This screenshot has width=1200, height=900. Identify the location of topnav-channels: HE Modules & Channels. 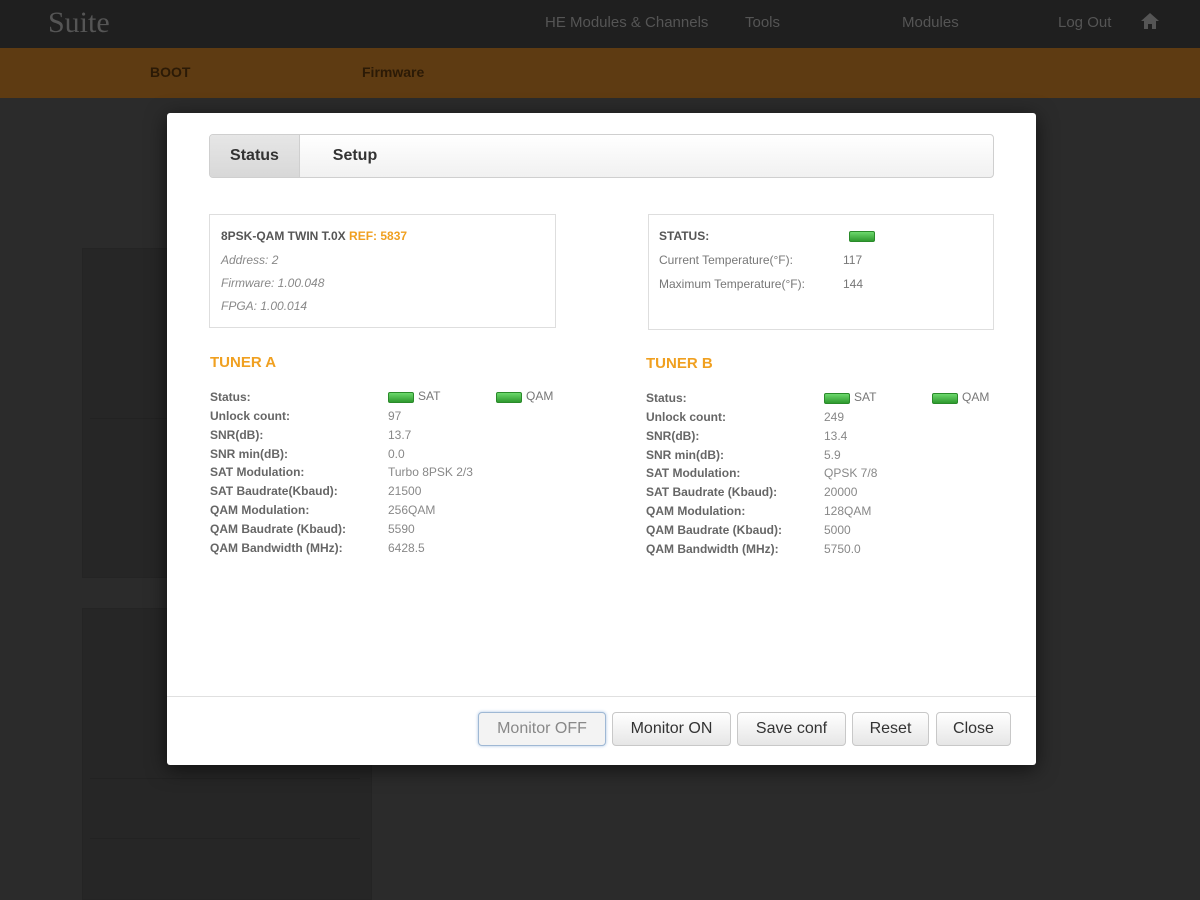
(626, 22).